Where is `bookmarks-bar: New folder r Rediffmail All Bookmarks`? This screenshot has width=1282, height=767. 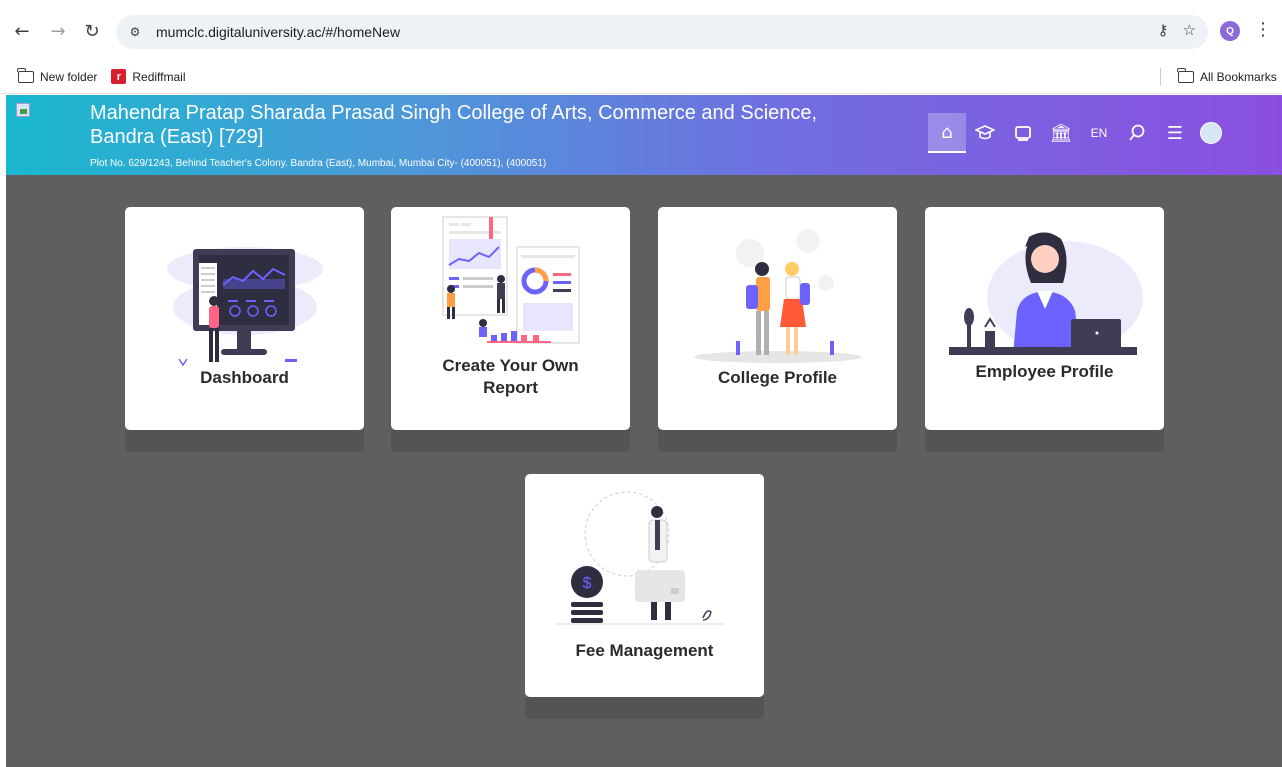 bookmarks-bar: New folder r Rediffmail All Bookmarks is located at coordinates (641, 77).